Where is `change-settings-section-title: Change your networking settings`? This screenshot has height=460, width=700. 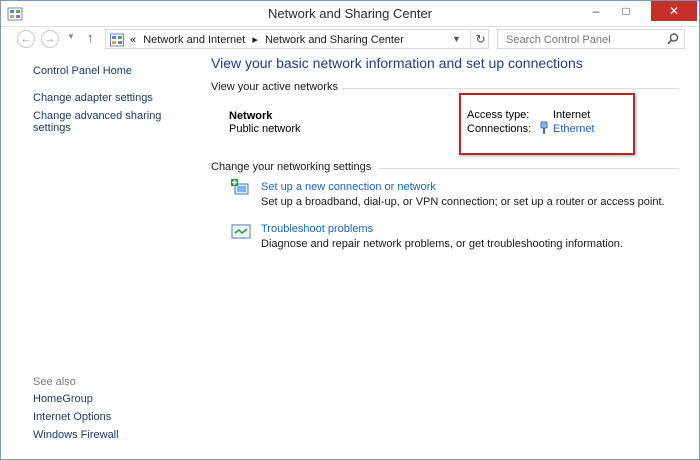 change-settings-section-title: Change your networking settings is located at coordinates (291, 167).